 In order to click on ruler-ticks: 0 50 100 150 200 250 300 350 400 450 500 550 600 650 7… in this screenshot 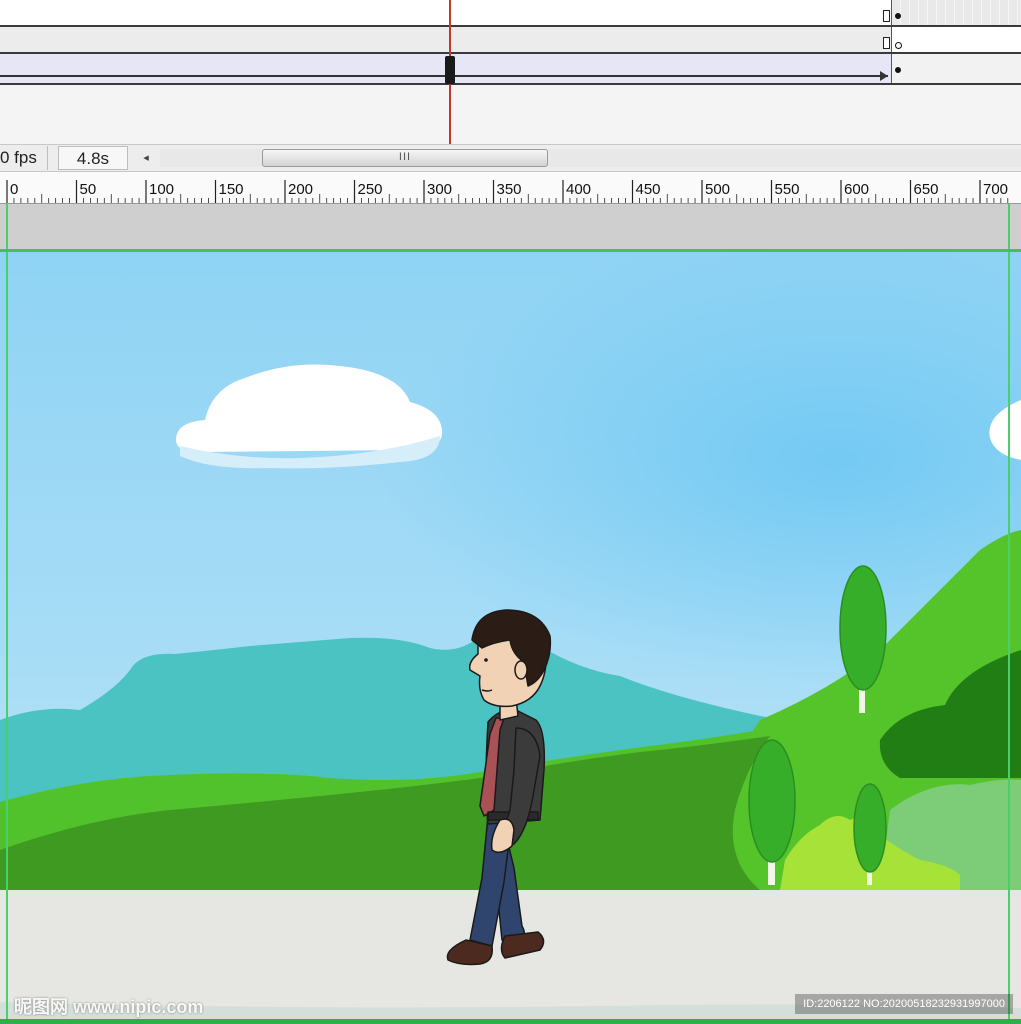, I will do `click(507, 191)`.